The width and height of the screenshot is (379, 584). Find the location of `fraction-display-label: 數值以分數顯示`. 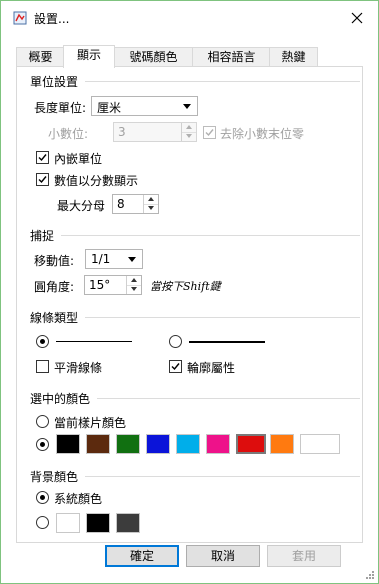

fraction-display-label: 數值以分數顯示 is located at coordinates (96, 181).